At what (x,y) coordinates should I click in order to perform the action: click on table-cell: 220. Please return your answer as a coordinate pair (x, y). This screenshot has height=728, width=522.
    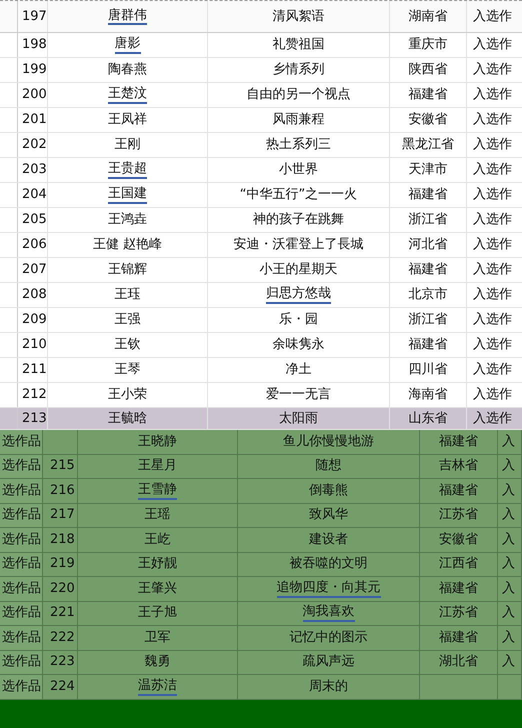
    Looking at the image, I should click on (62, 588).